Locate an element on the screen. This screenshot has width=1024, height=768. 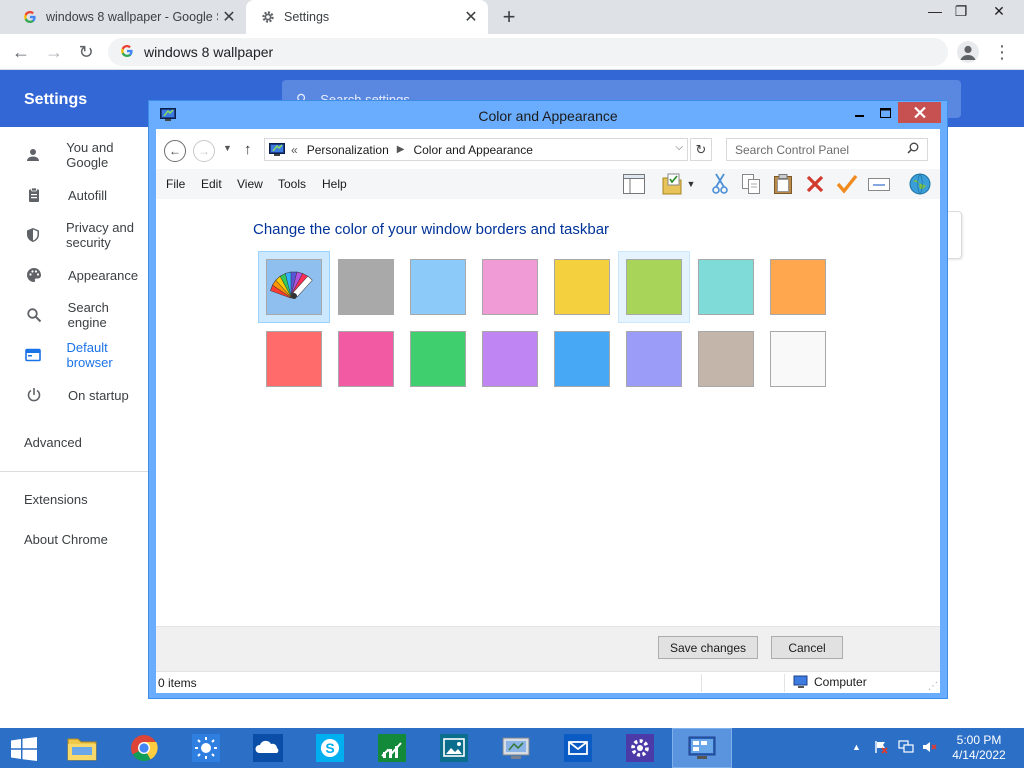
breadcrumb-item-color-appearance: Color and Appearance is located at coordinates (472, 150).